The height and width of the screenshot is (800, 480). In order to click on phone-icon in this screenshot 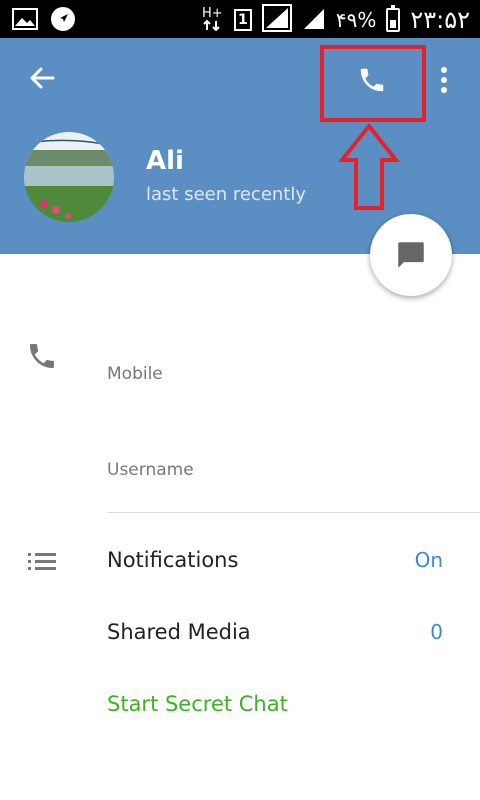, I will do `click(42, 358)`.